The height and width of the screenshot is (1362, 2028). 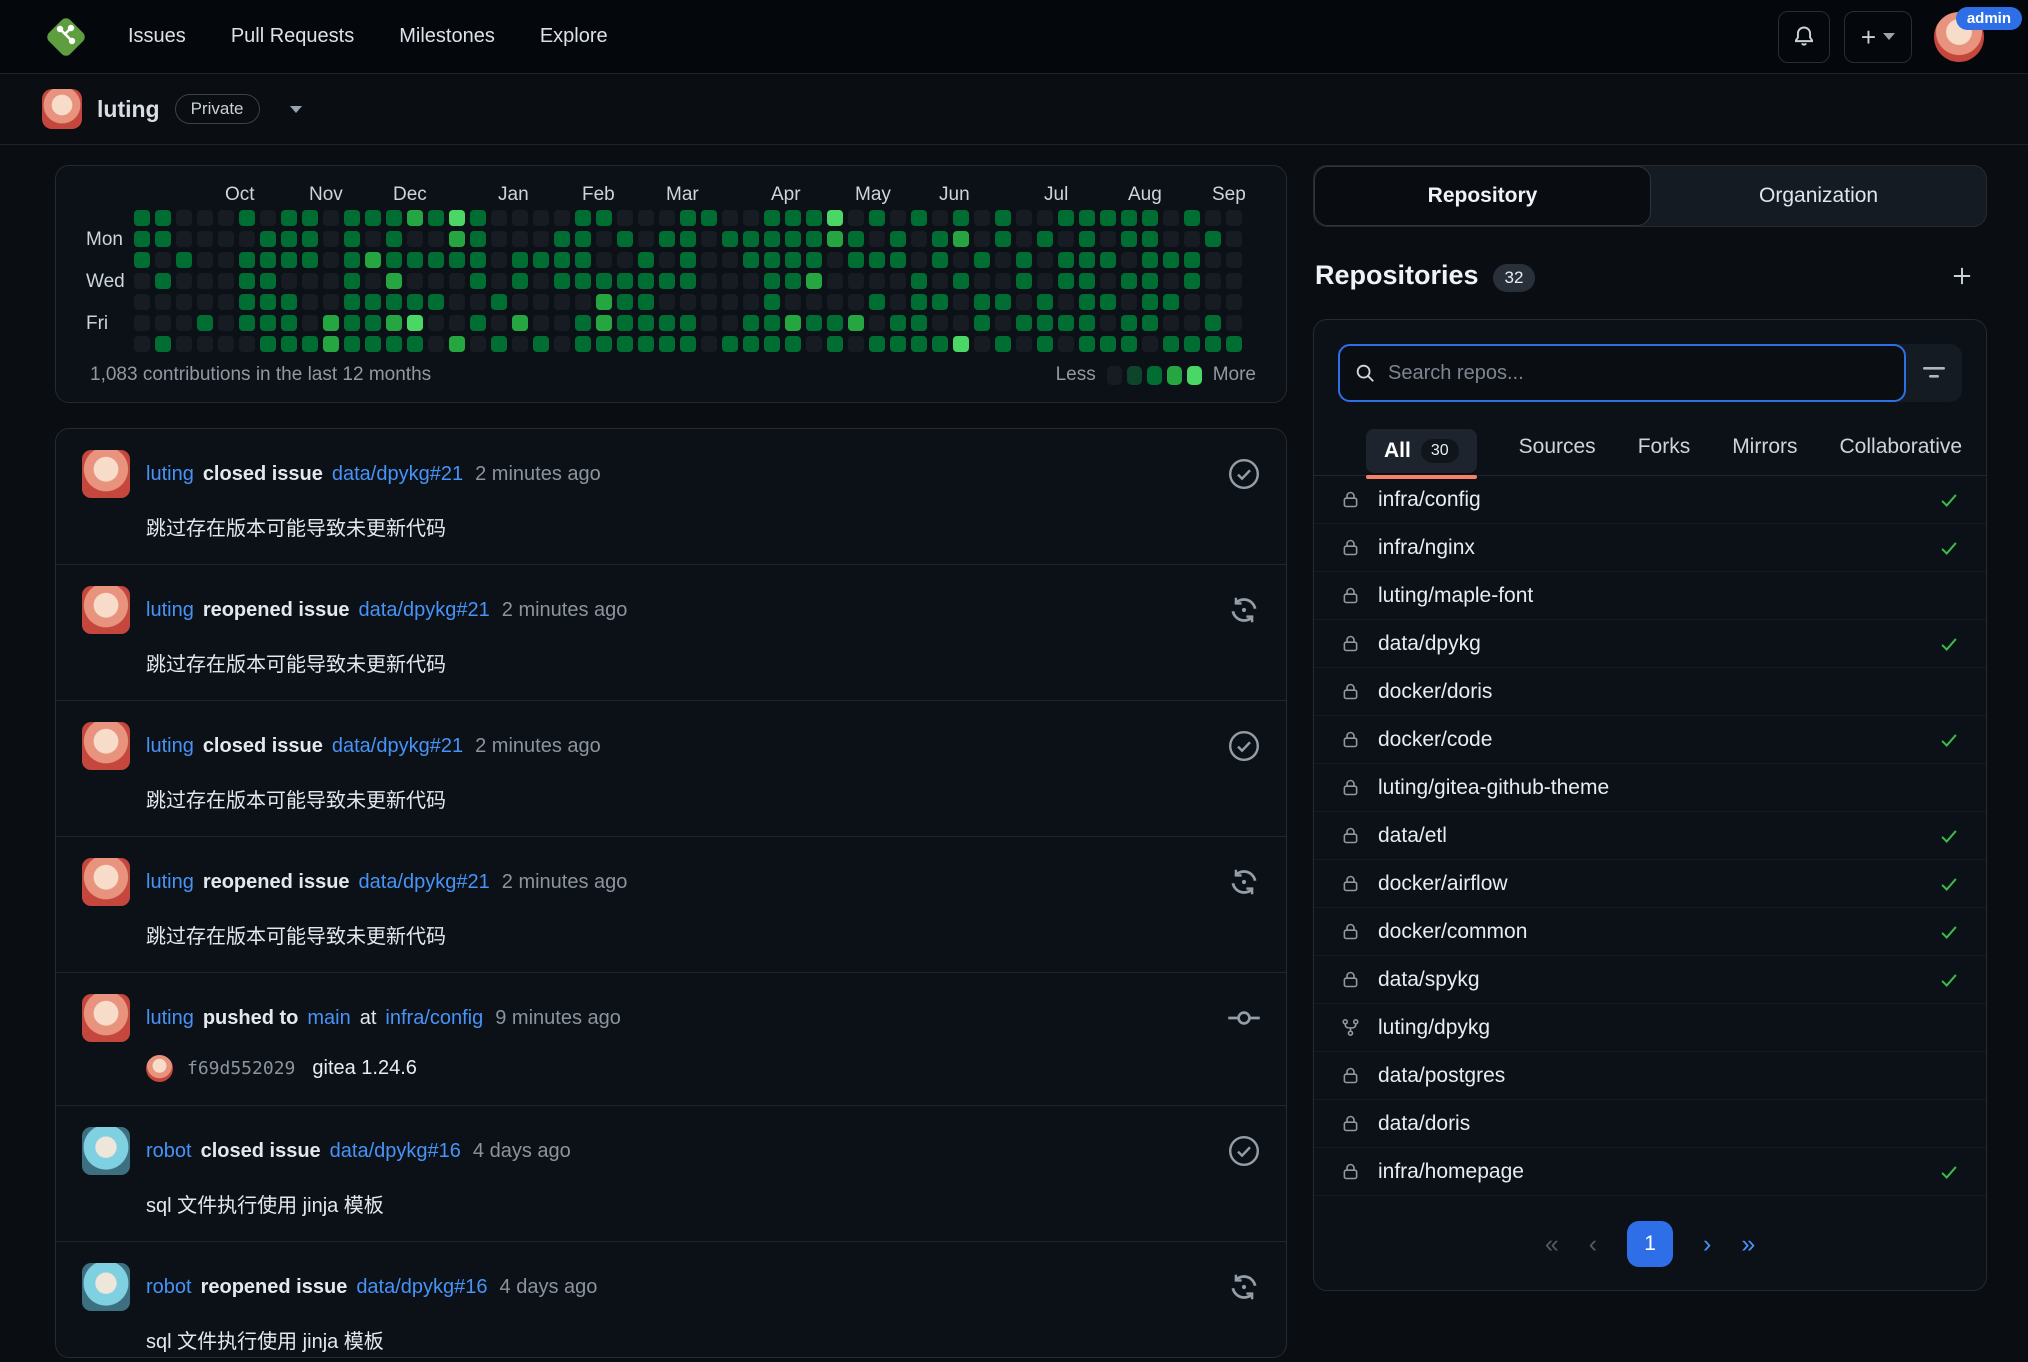 What do you see at coordinates (447, 36) in the screenshot?
I see `nav-link: Milestones` at bounding box center [447, 36].